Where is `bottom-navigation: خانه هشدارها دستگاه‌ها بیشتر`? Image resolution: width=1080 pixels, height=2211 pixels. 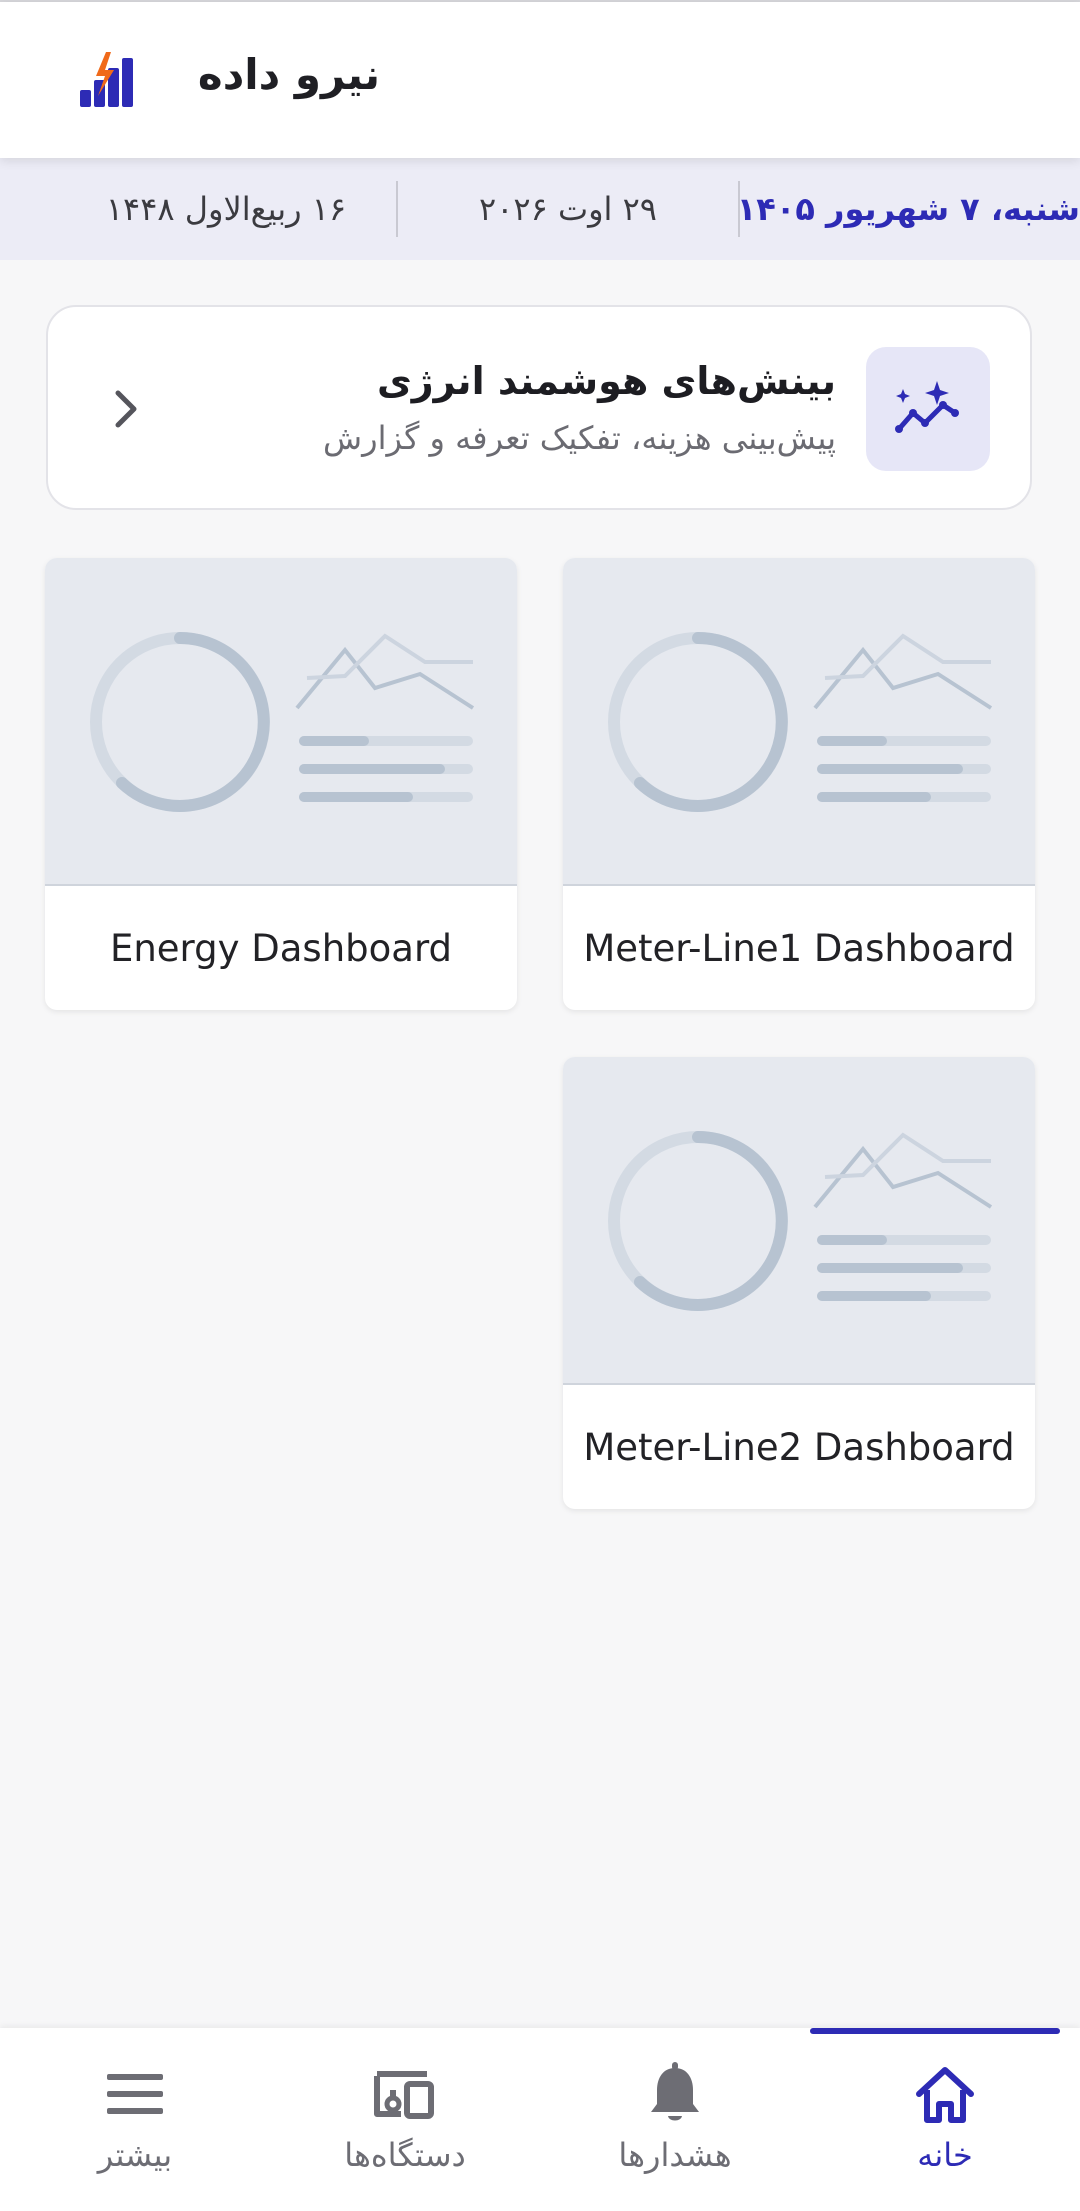
bottom-navigation: خانه هشدارها دستگاه‌ها بیشتر is located at coordinates (540, 2119).